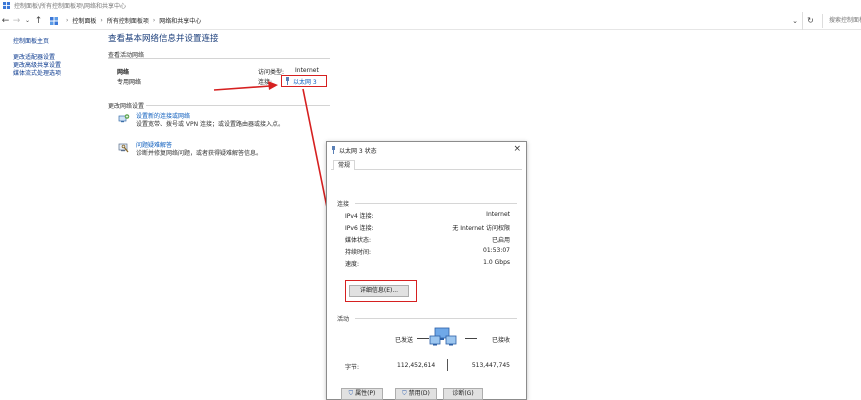 The width and height of the screenshot is (861, 400). What do you see at coordinates (841, 21) in the screenshot?
I see `search-input: 搜索控制面板` at bounding box center [841, 21].